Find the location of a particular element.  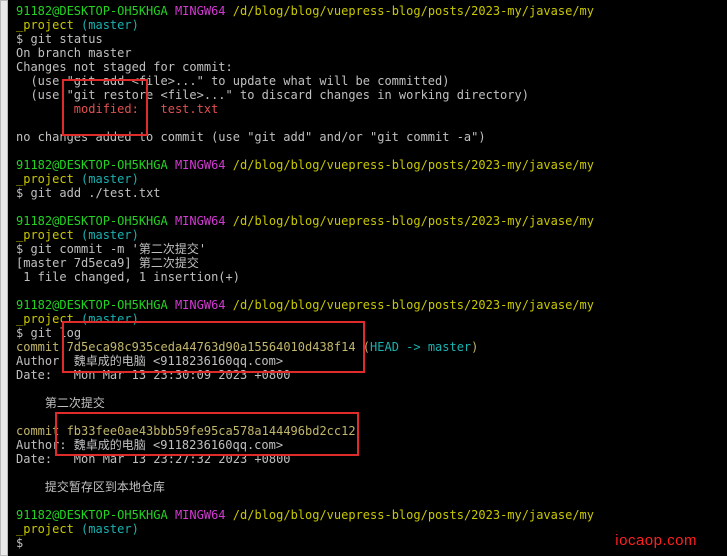

scrollbar-thumb is located at coordinates (4, 278).